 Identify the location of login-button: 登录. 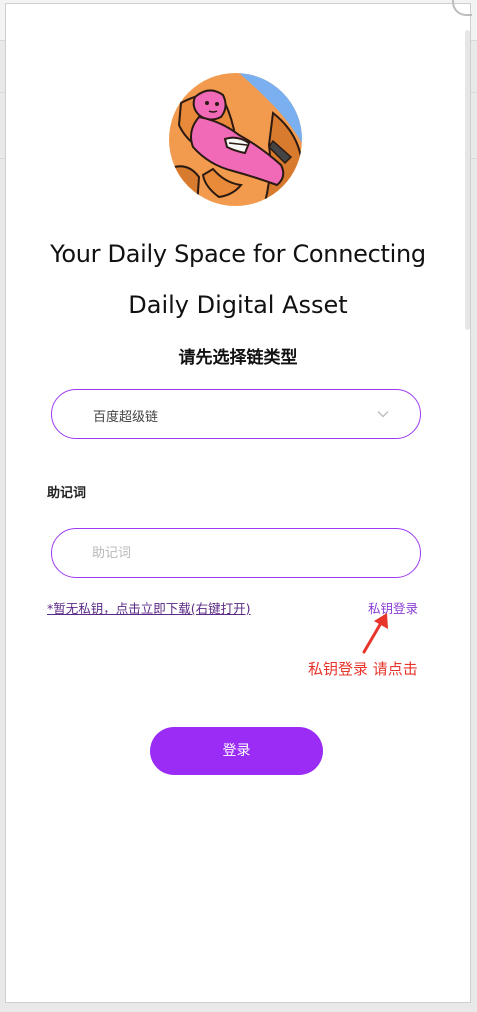
(236, 751).